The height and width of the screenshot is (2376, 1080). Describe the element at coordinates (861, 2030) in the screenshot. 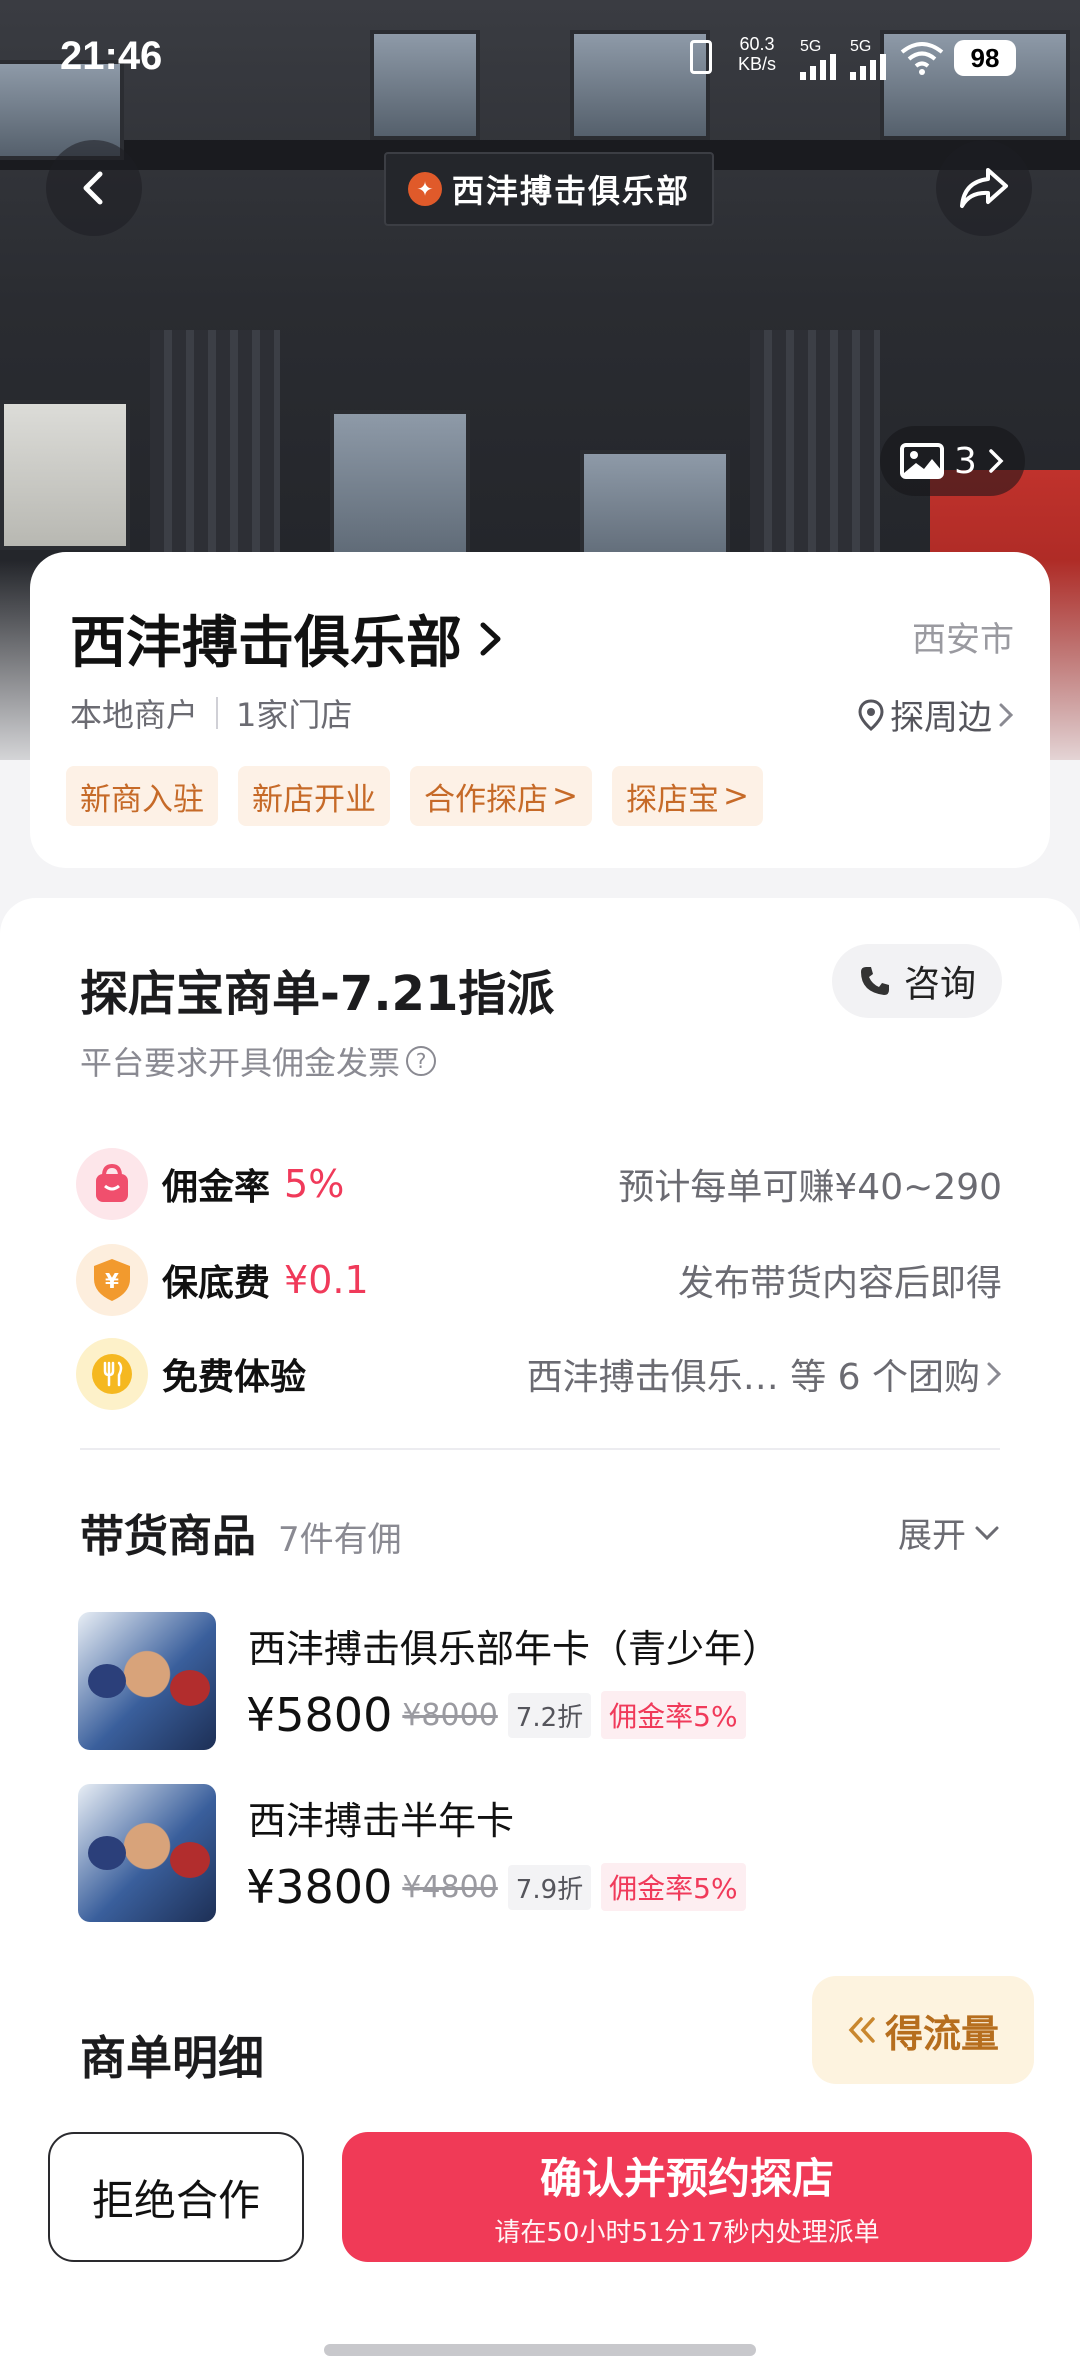

I see `double-chevron-left-icon` at that location.